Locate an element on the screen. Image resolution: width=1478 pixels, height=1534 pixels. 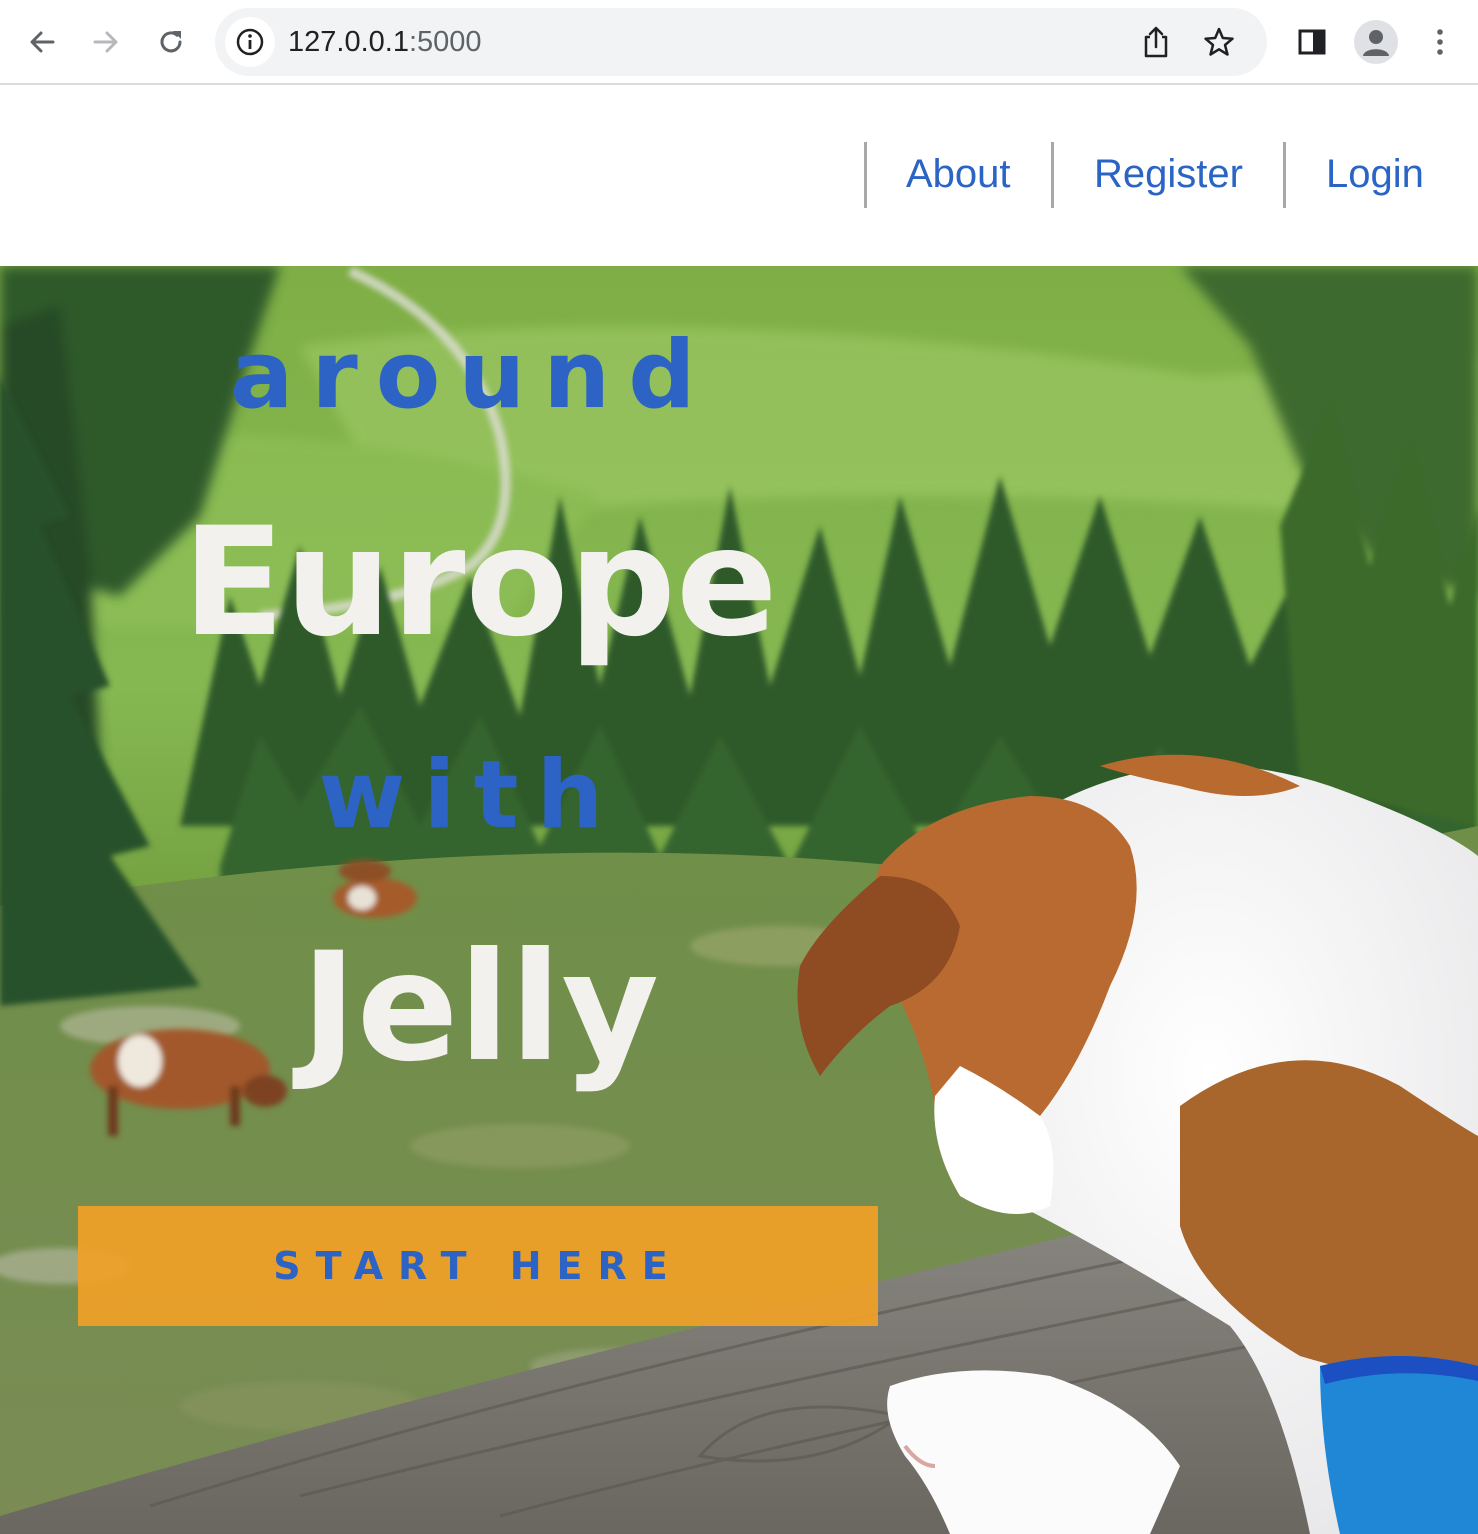
url-text: 127.0.0.1:5000 is located at coordinates (385, 42).